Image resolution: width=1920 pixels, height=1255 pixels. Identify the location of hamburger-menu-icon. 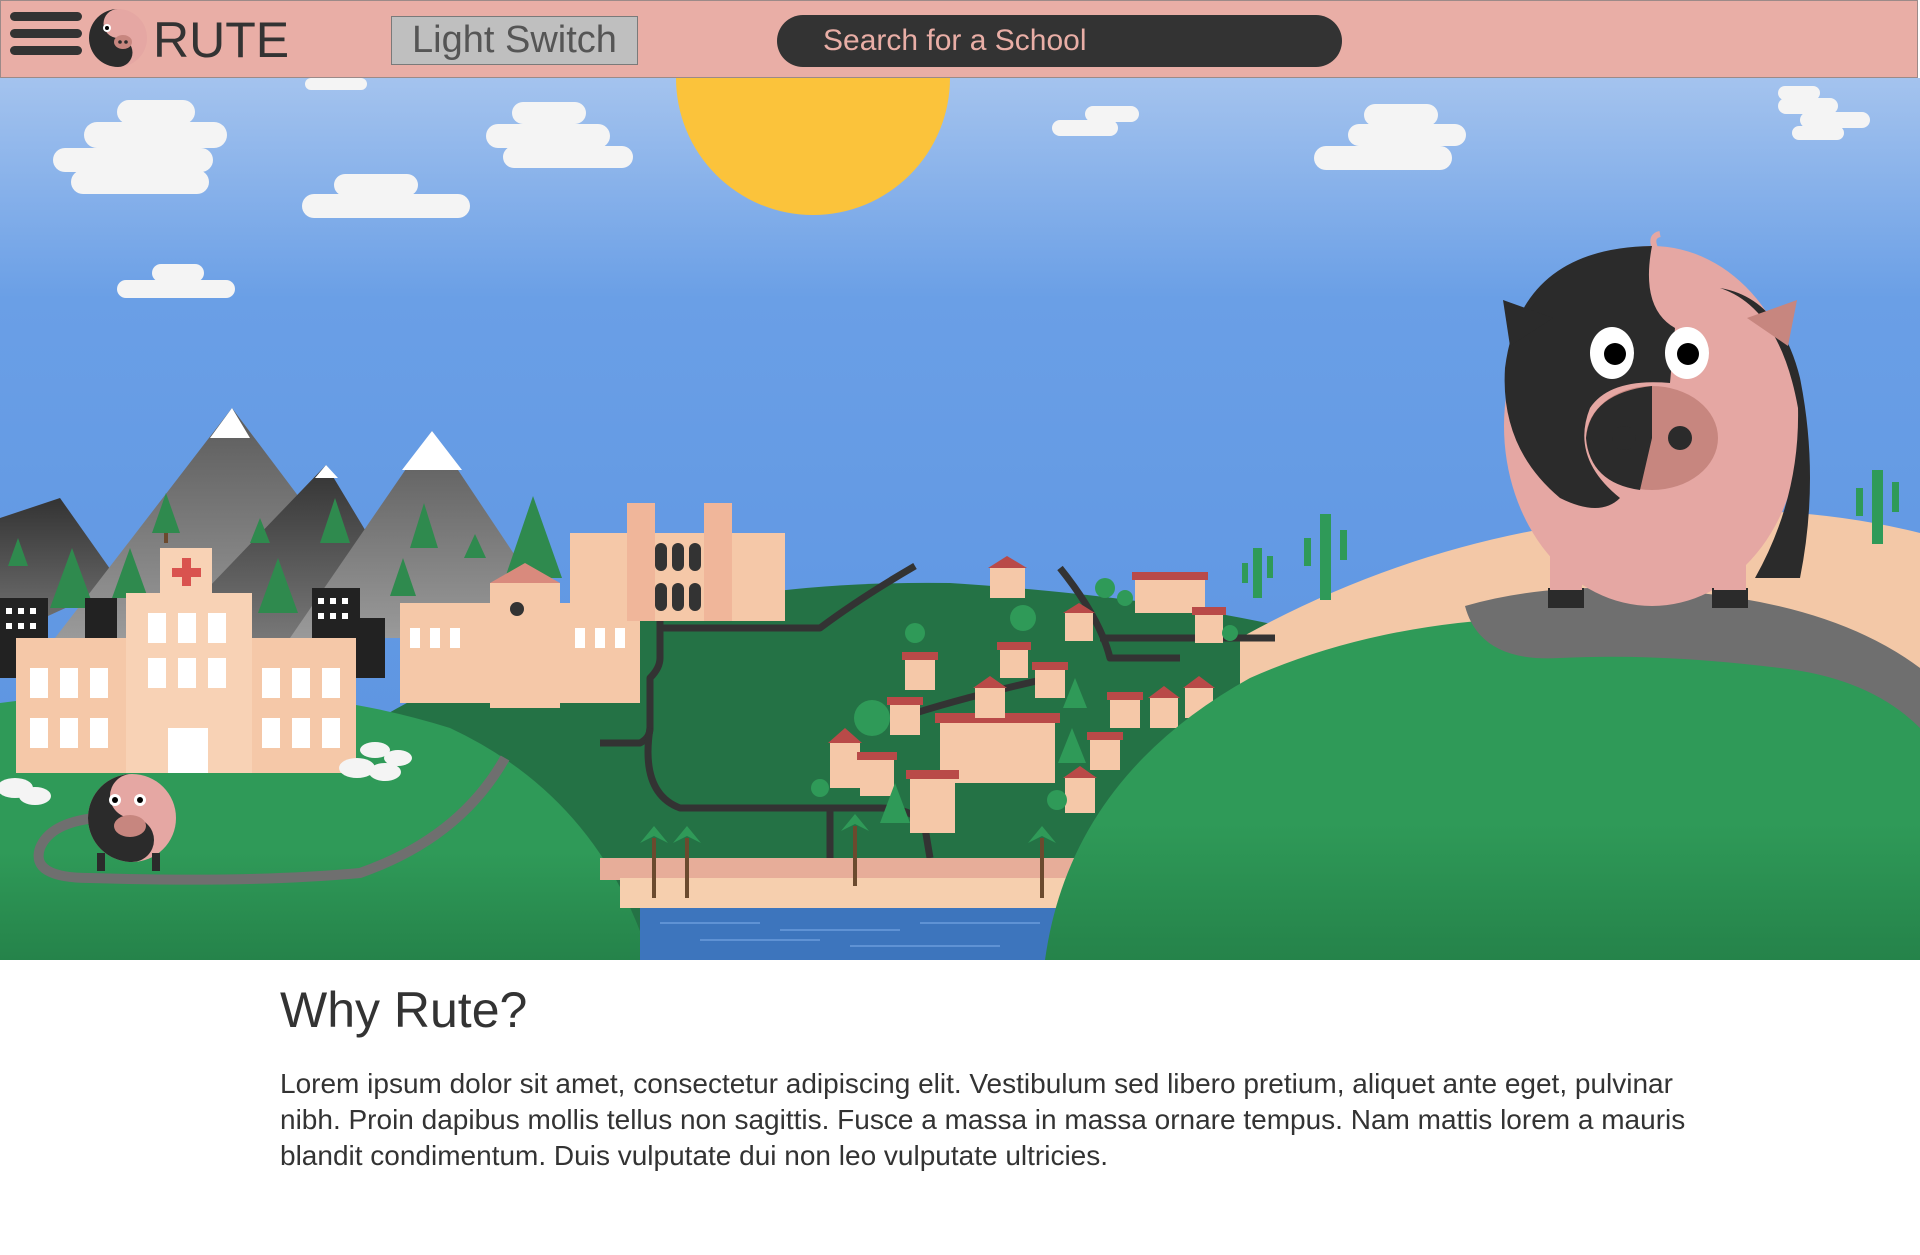
(46, 40).